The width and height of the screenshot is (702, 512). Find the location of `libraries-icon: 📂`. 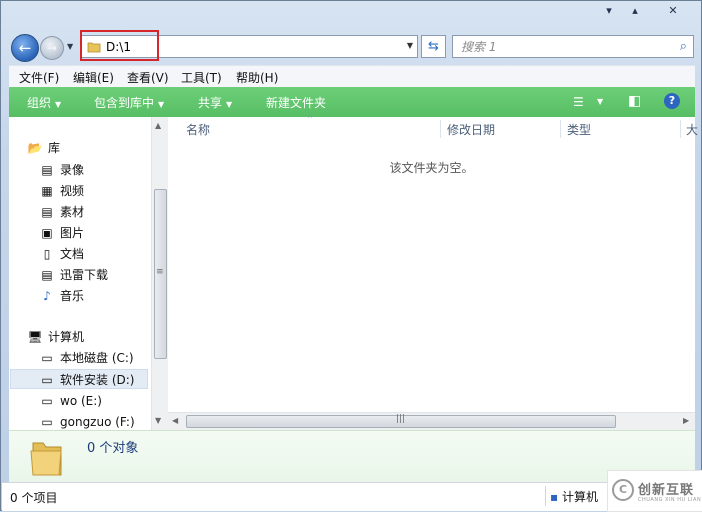

libraries-icon: 📂 is located at coordinates (35, 148).